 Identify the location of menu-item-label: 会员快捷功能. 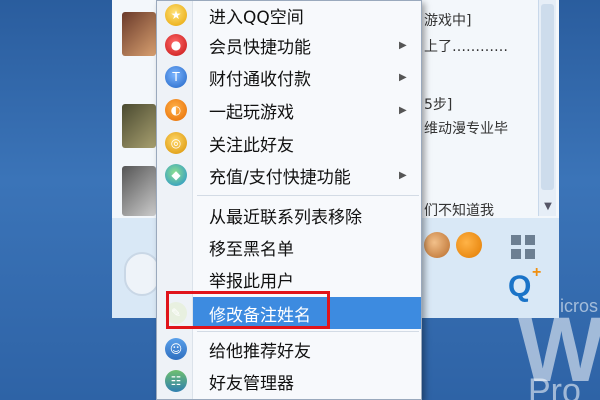
(260, 47).